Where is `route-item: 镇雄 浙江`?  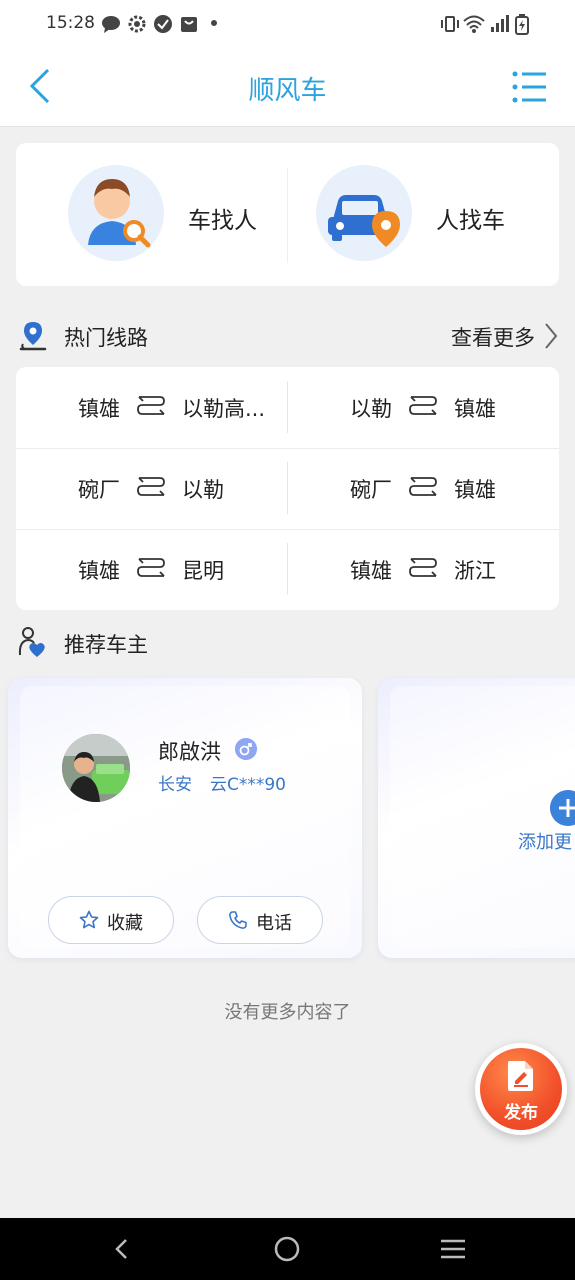
route-item: 镇雄 浙江 is located at coordinates (423, 569).